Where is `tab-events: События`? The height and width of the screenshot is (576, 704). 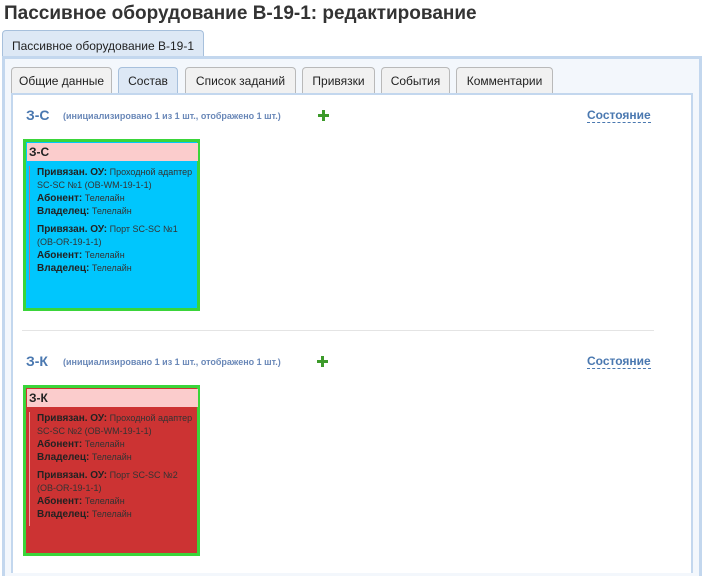 tab-events: События is located at coordinates (415, 80).